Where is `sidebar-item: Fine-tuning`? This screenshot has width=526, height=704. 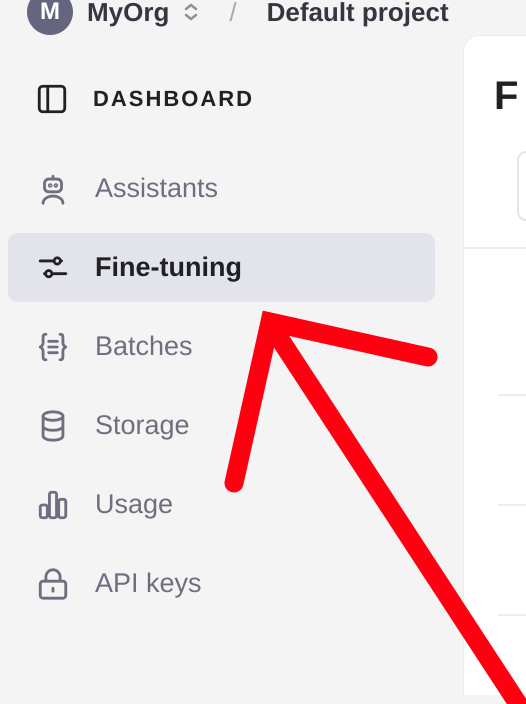
sidebar-item: Fine-tuning is located at coordinates (221, 267).